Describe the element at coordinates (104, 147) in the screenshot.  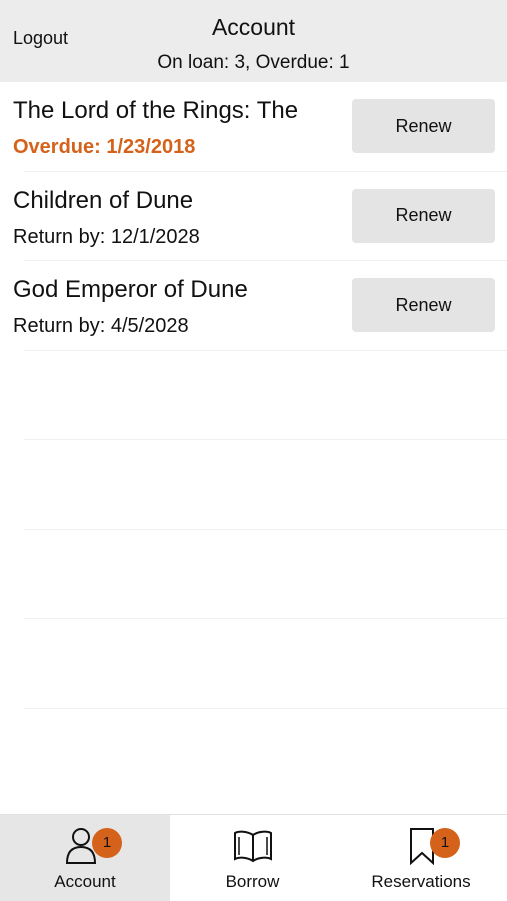
I see `overdue-date: Overdue: 1/23/2018` at that location.